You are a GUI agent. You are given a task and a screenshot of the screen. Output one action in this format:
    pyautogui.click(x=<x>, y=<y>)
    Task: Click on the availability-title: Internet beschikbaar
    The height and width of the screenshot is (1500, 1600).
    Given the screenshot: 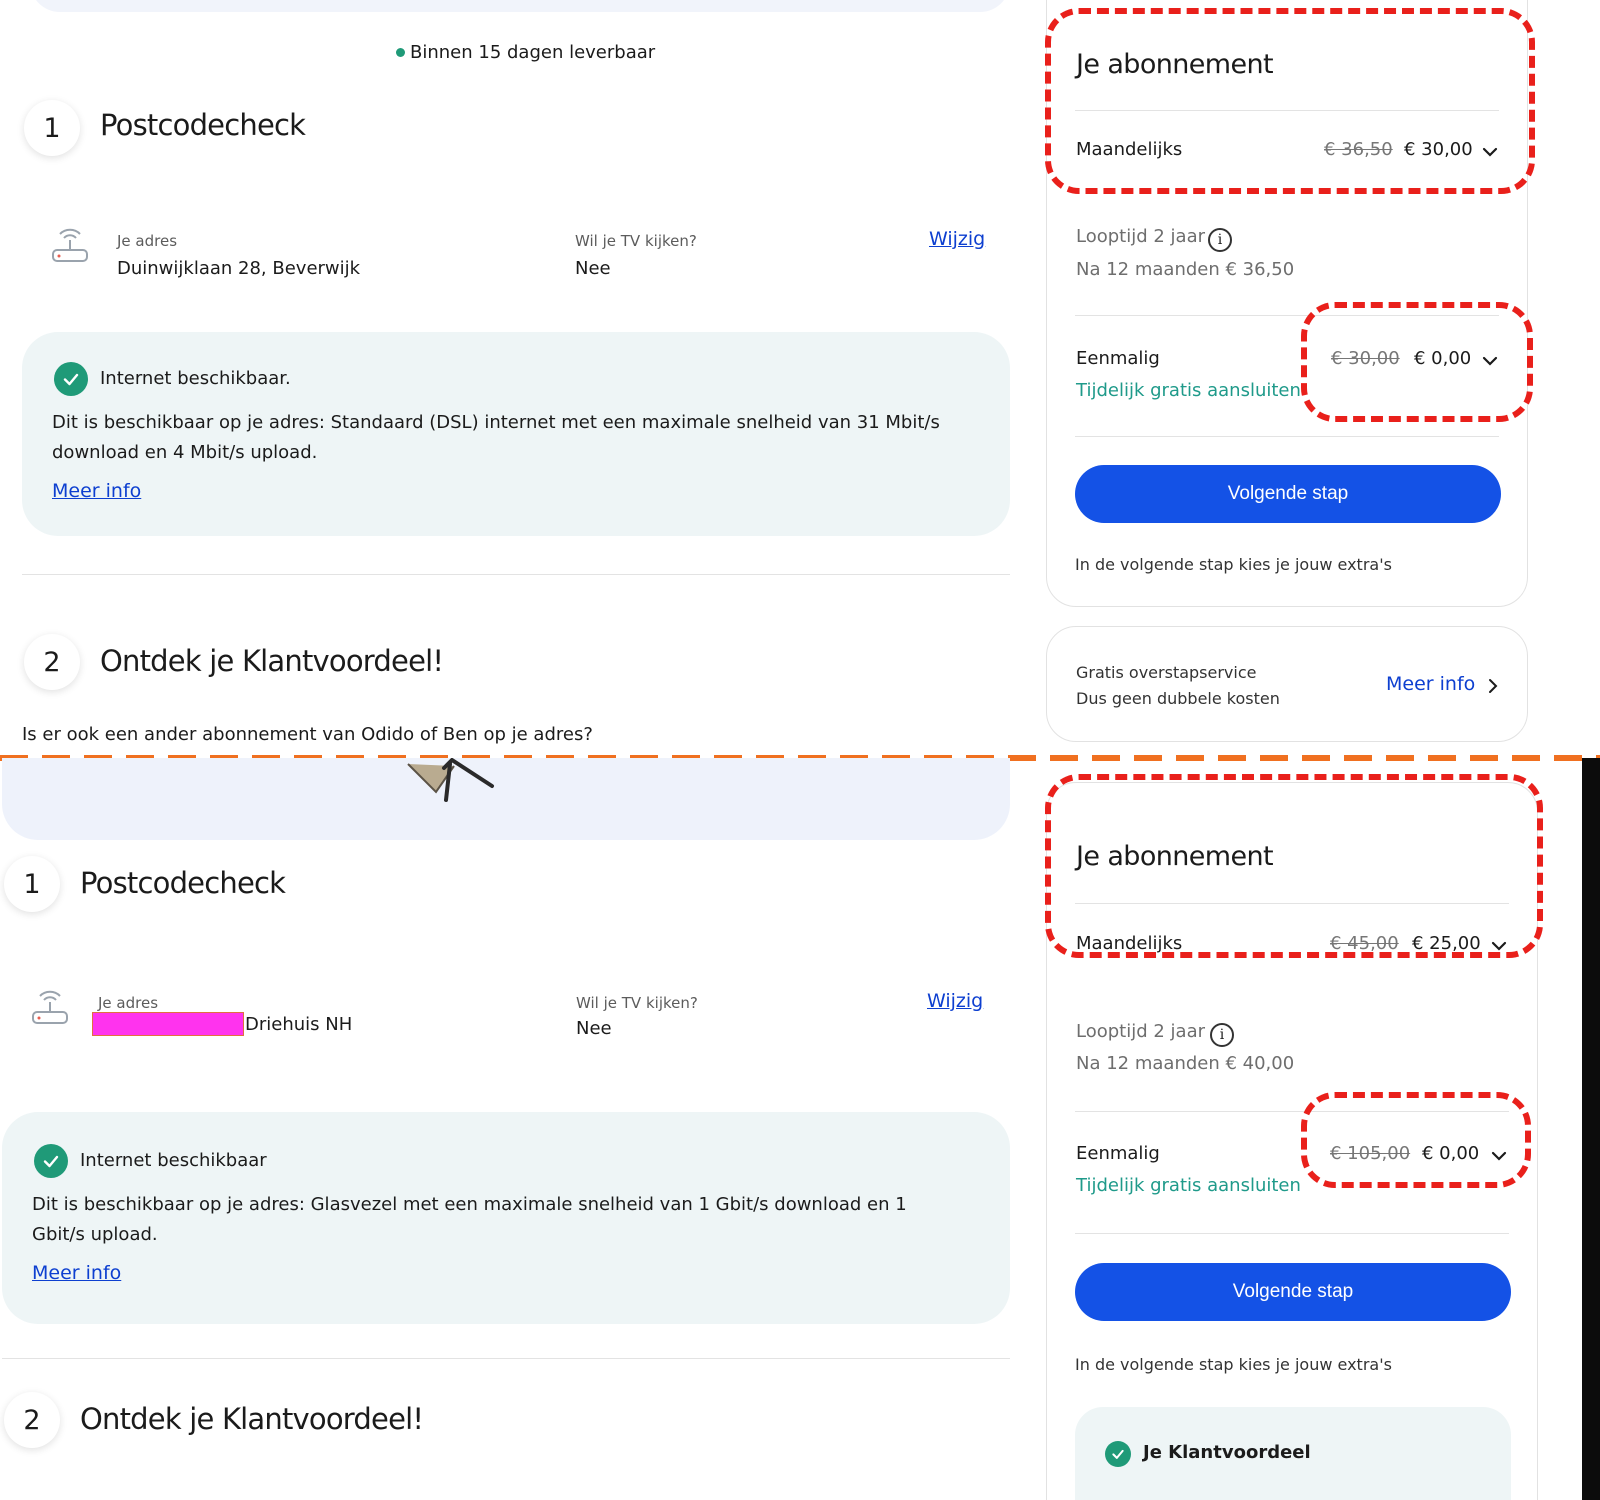 What is the action you would take?
    pyautogui.click(x=173, y=1160)
    